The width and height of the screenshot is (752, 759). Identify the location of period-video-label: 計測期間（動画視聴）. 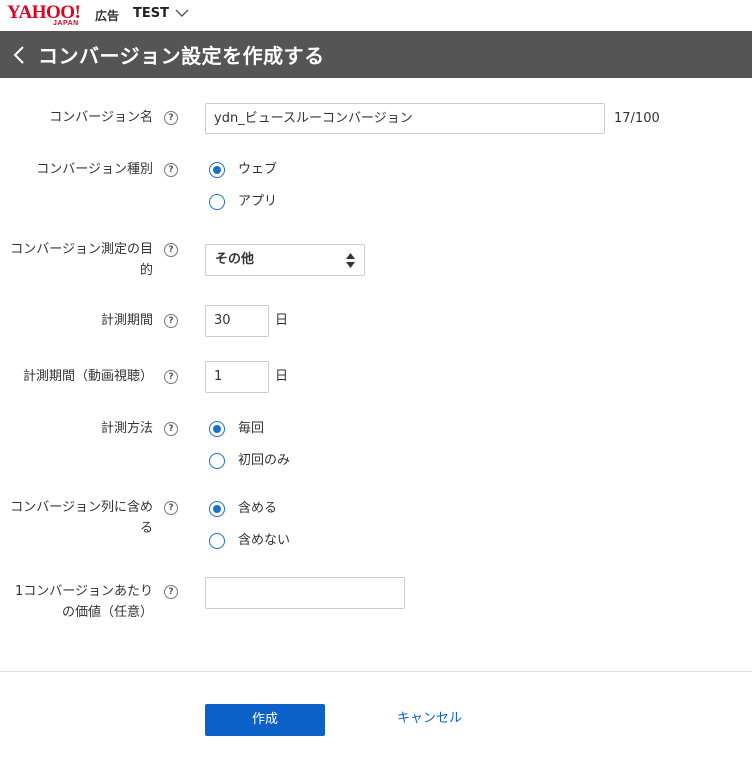
(87, 376).